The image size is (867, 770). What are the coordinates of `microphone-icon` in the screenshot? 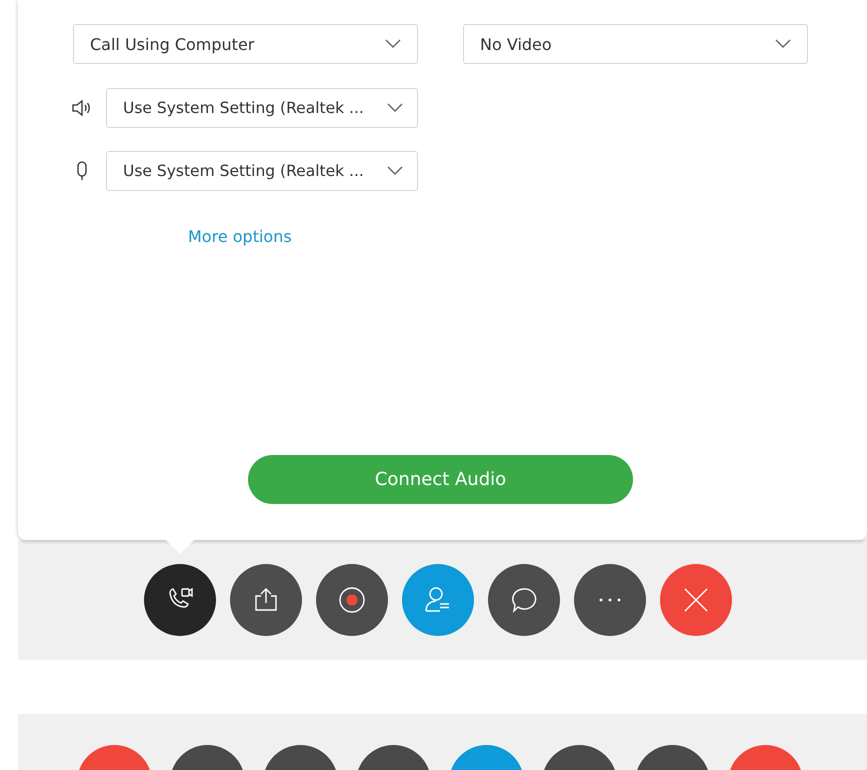 It's located at (82, 171).